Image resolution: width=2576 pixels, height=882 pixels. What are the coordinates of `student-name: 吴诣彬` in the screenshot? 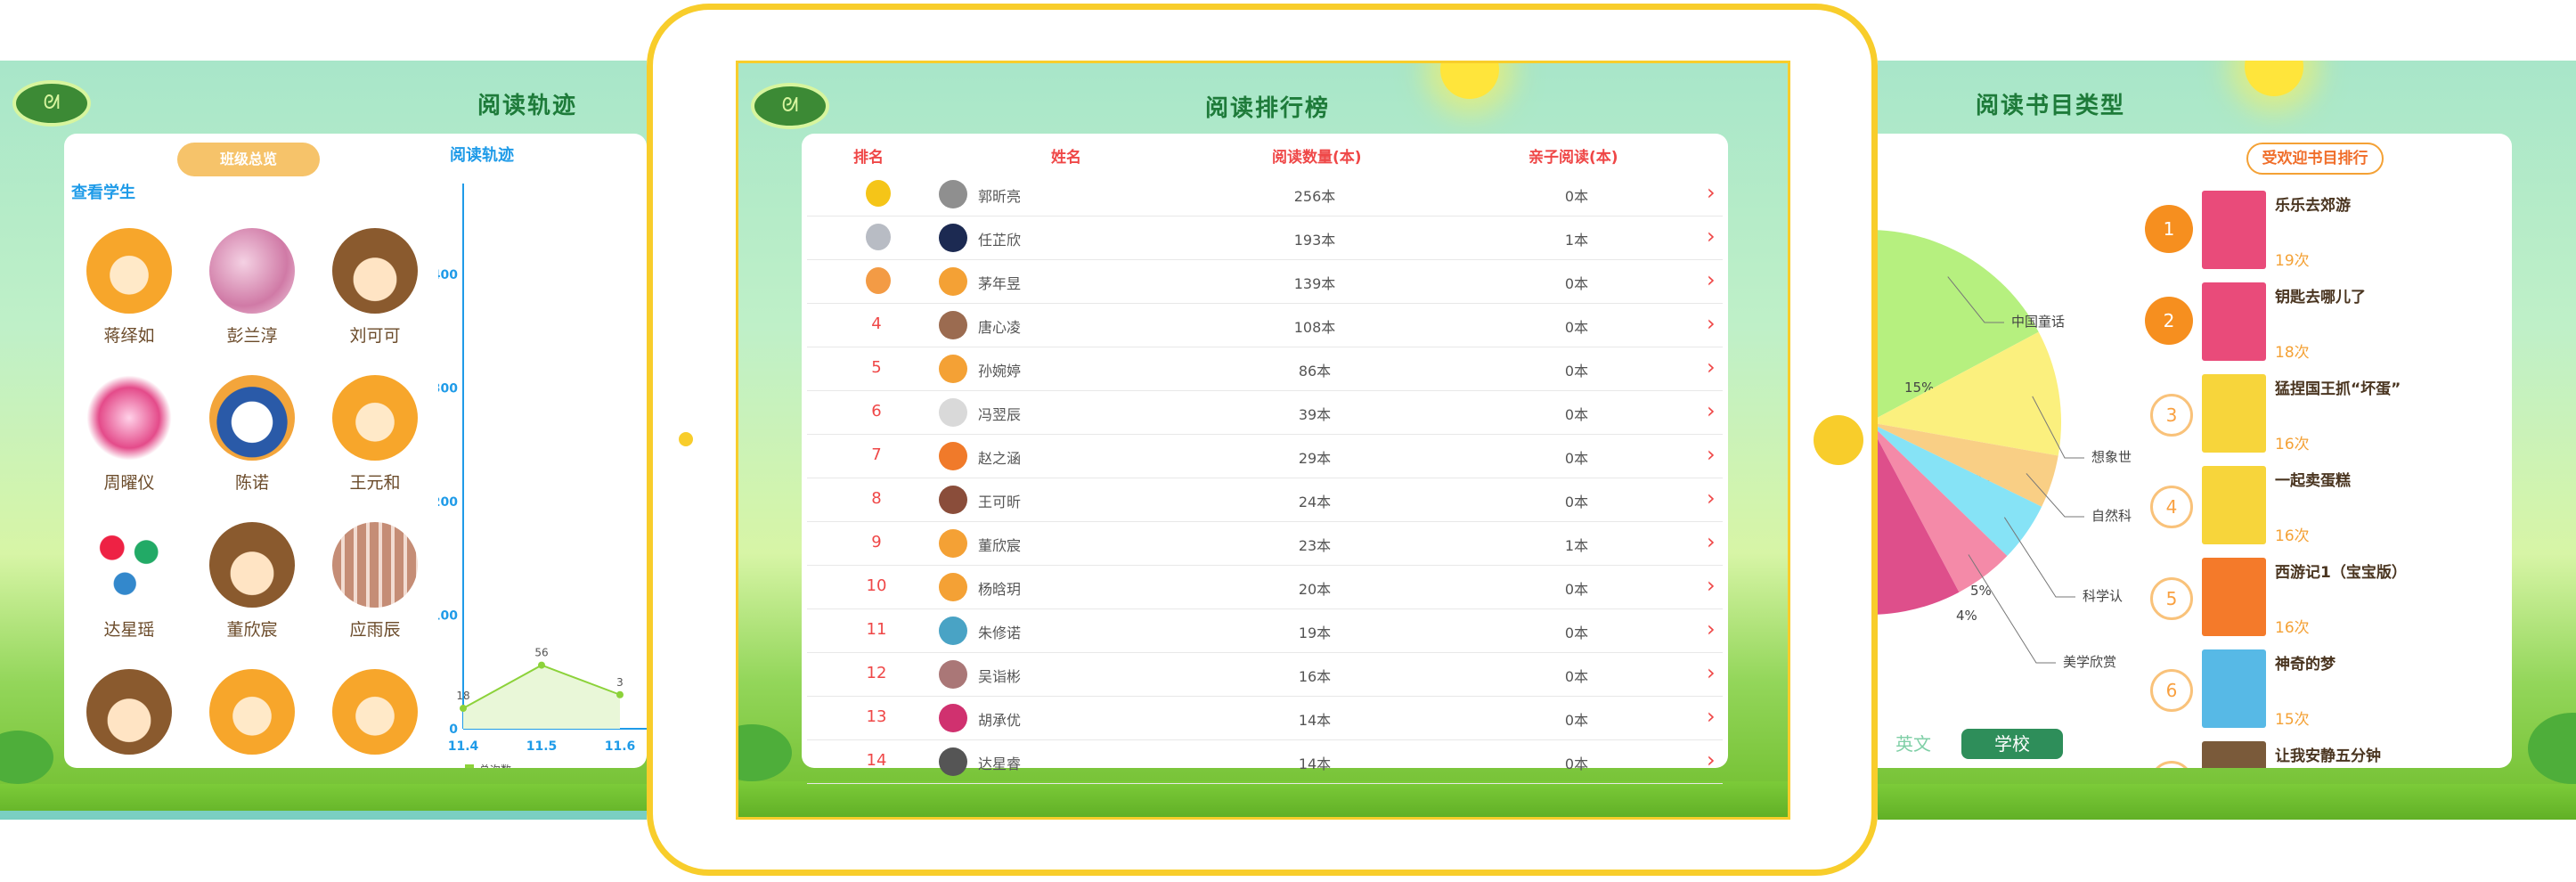 It's located at (1000, 676).